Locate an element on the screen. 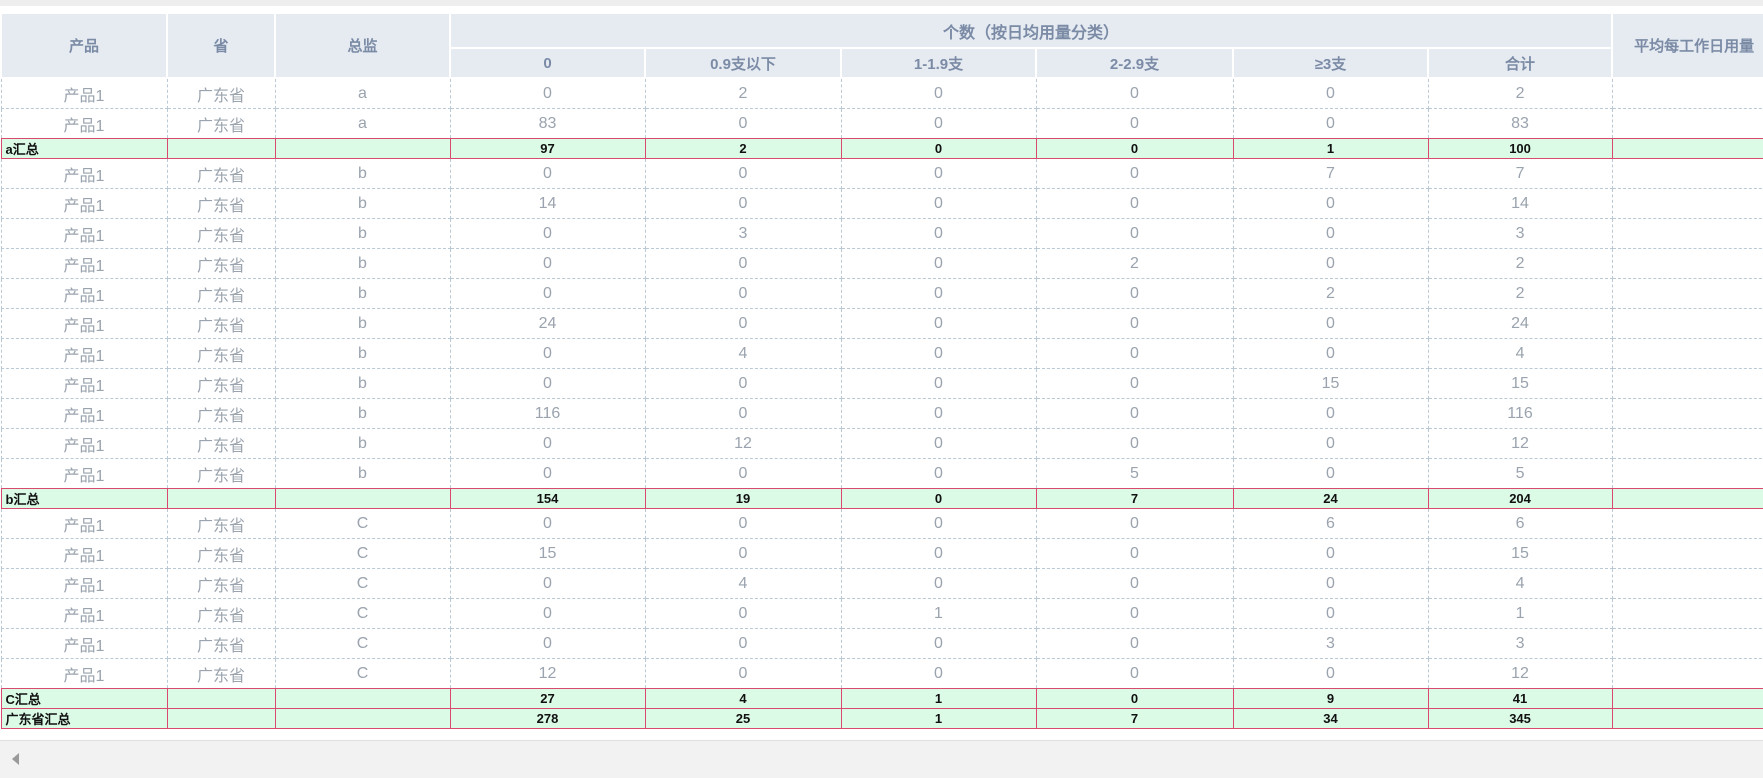  grand-total-row: 广东省汇总 278 25 1 7 34 345 is located at coordinates (881, 718).